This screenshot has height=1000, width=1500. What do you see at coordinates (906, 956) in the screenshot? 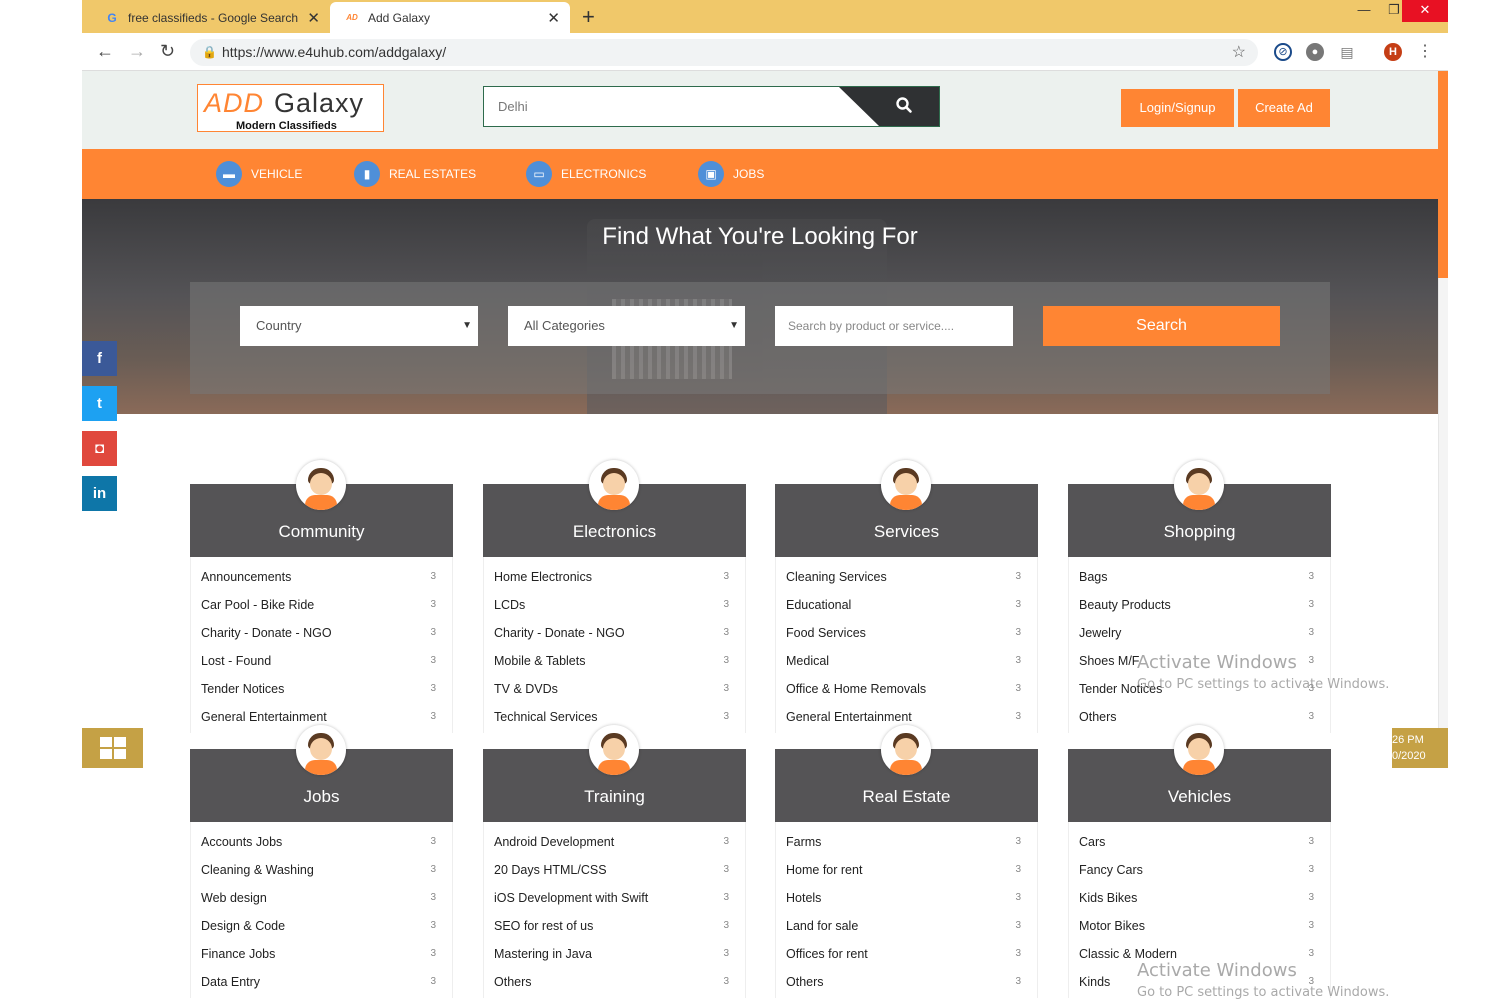
I see `list-item: Offices for rent 3` at bounding box center [906, 956].